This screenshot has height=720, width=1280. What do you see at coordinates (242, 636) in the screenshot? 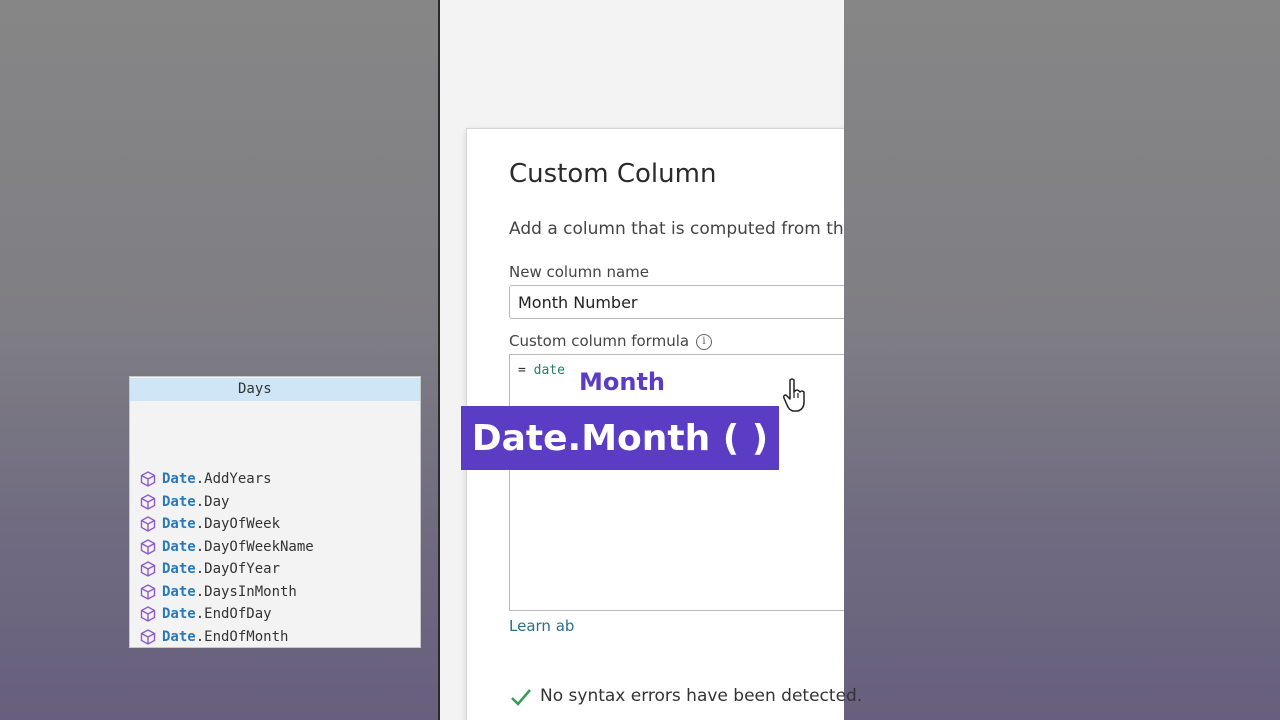
I see `suggestion-name: .EndOfMonth` at bounding box center [242, 636].